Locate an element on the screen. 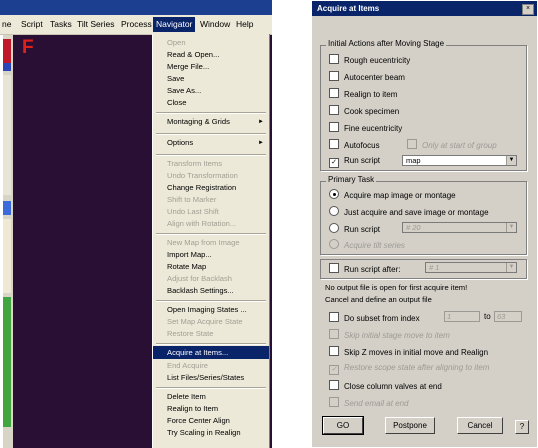 This screenshot has width=538, height=448. menu-item-shift-to-marker: Shift to Marker is located at coordinates (211, 200).